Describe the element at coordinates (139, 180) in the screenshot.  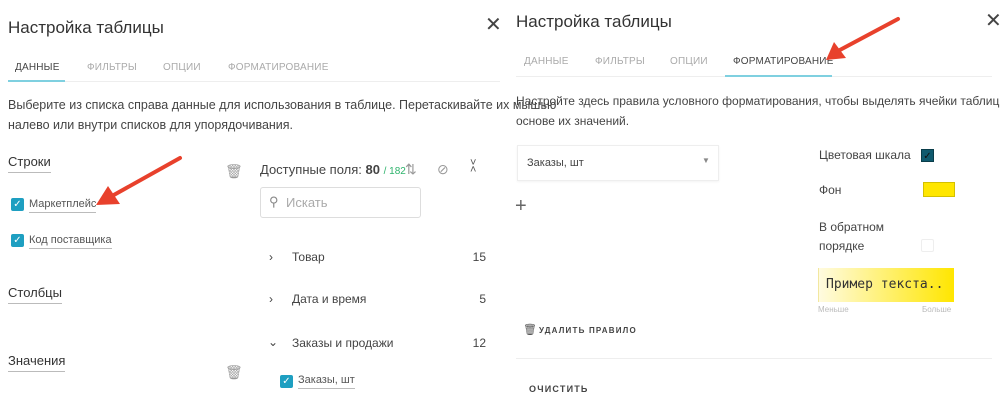
I see `red-arrow-marketplace` at that location.